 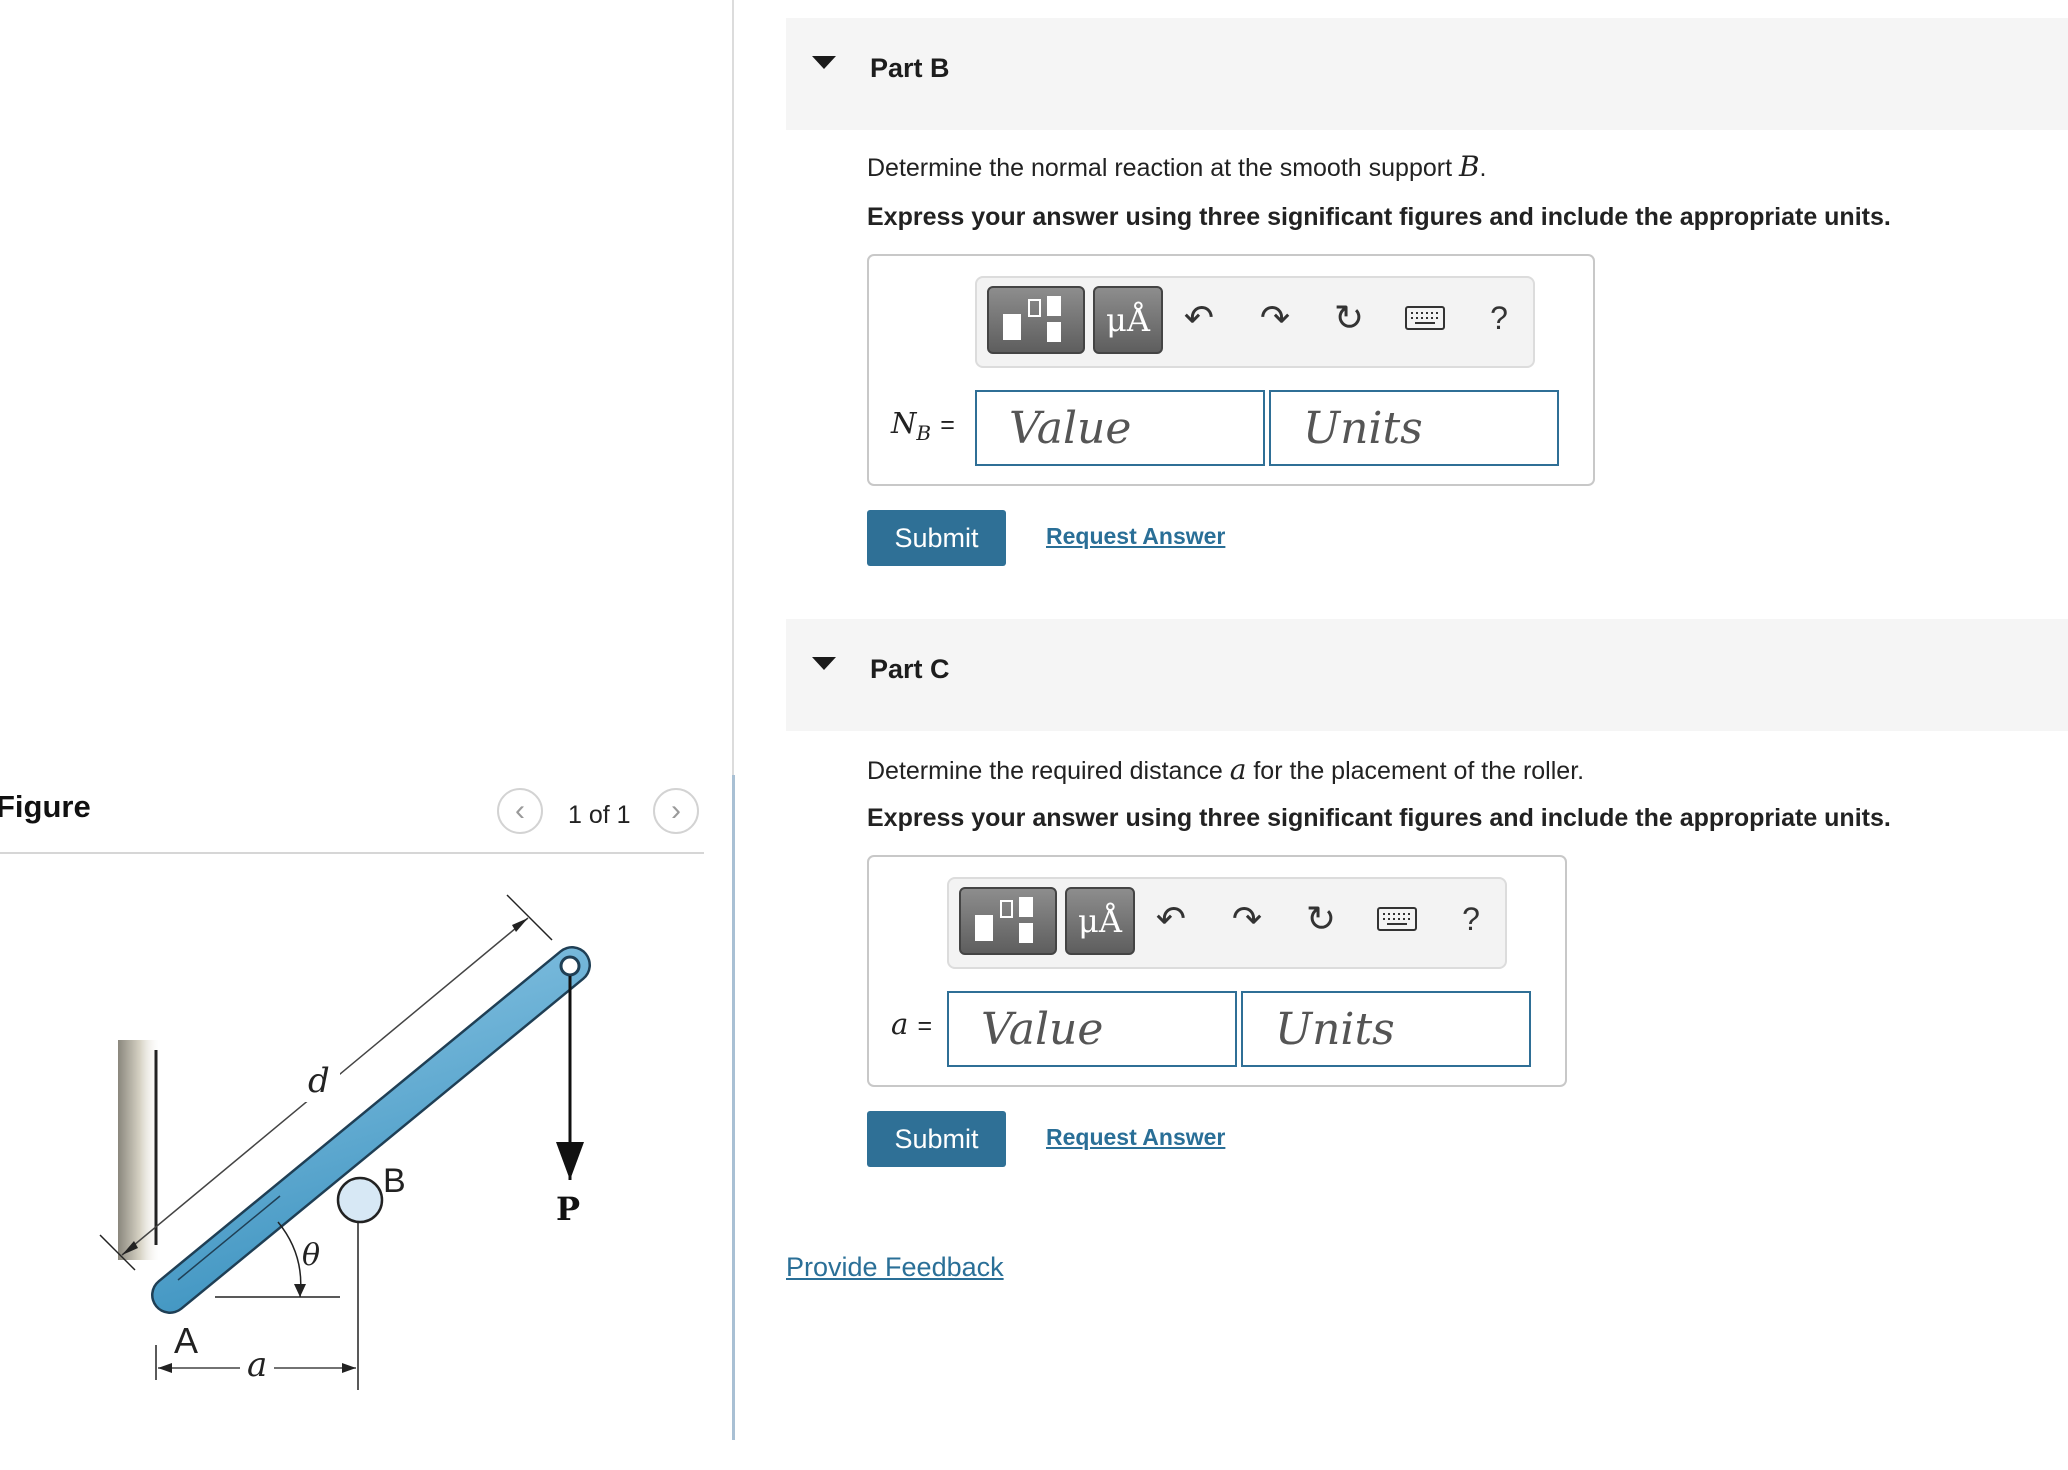 What do you see at coordinates (570, 966) in the screenshot?
I see `pin-end` at bounding box center [570, 966].